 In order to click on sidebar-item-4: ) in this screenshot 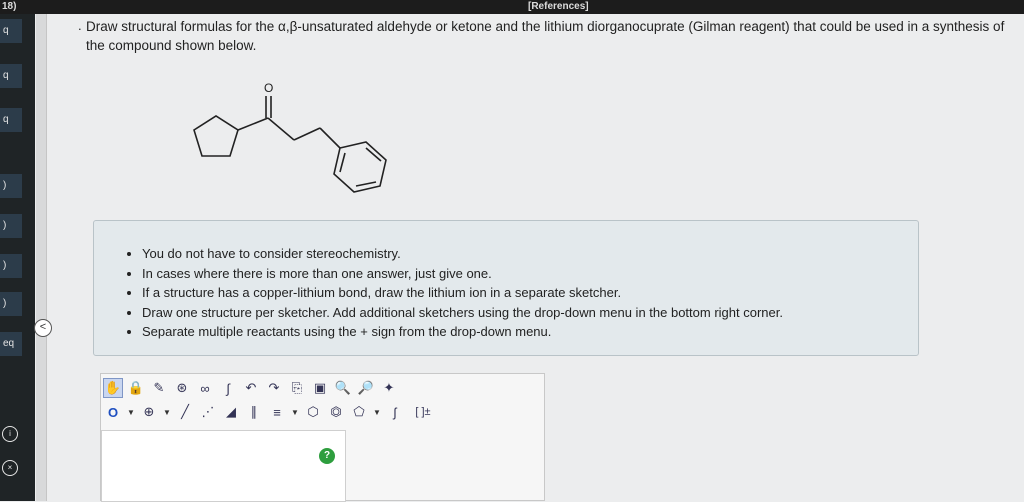, I will do `click(11, 186)`.